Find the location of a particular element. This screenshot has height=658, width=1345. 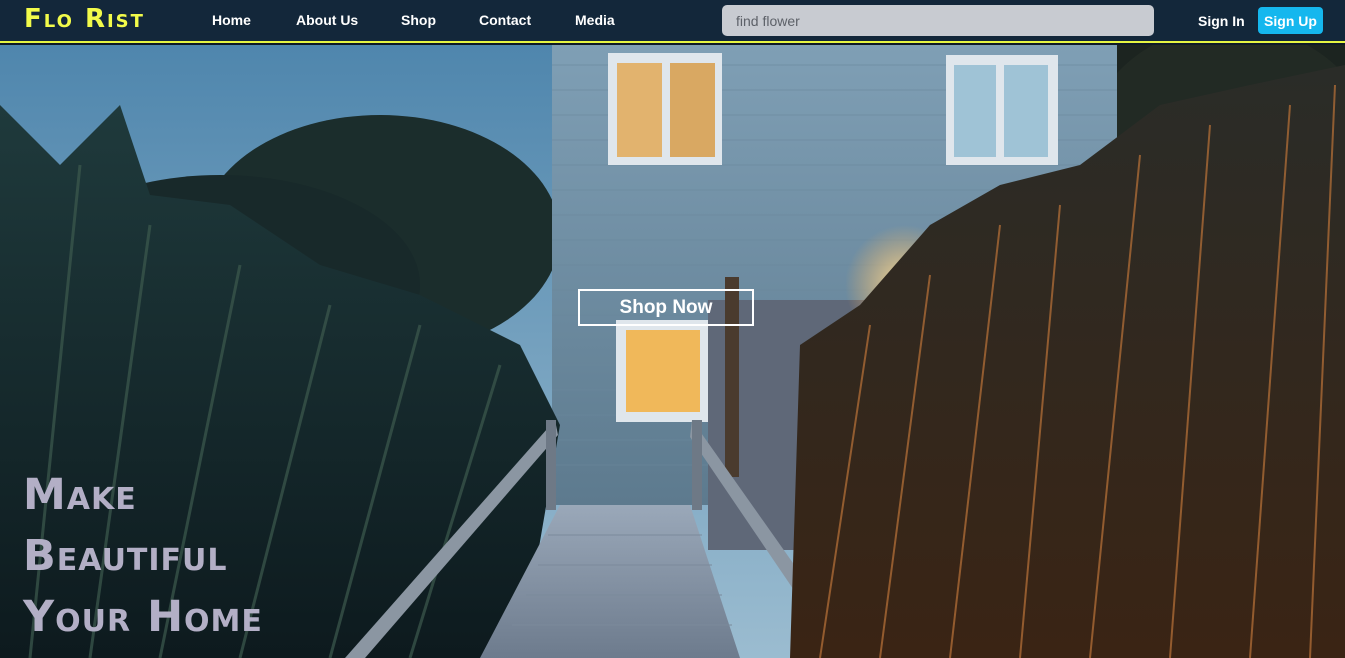

sign-in-link: Sign In is located at coordinates (1221, 21).